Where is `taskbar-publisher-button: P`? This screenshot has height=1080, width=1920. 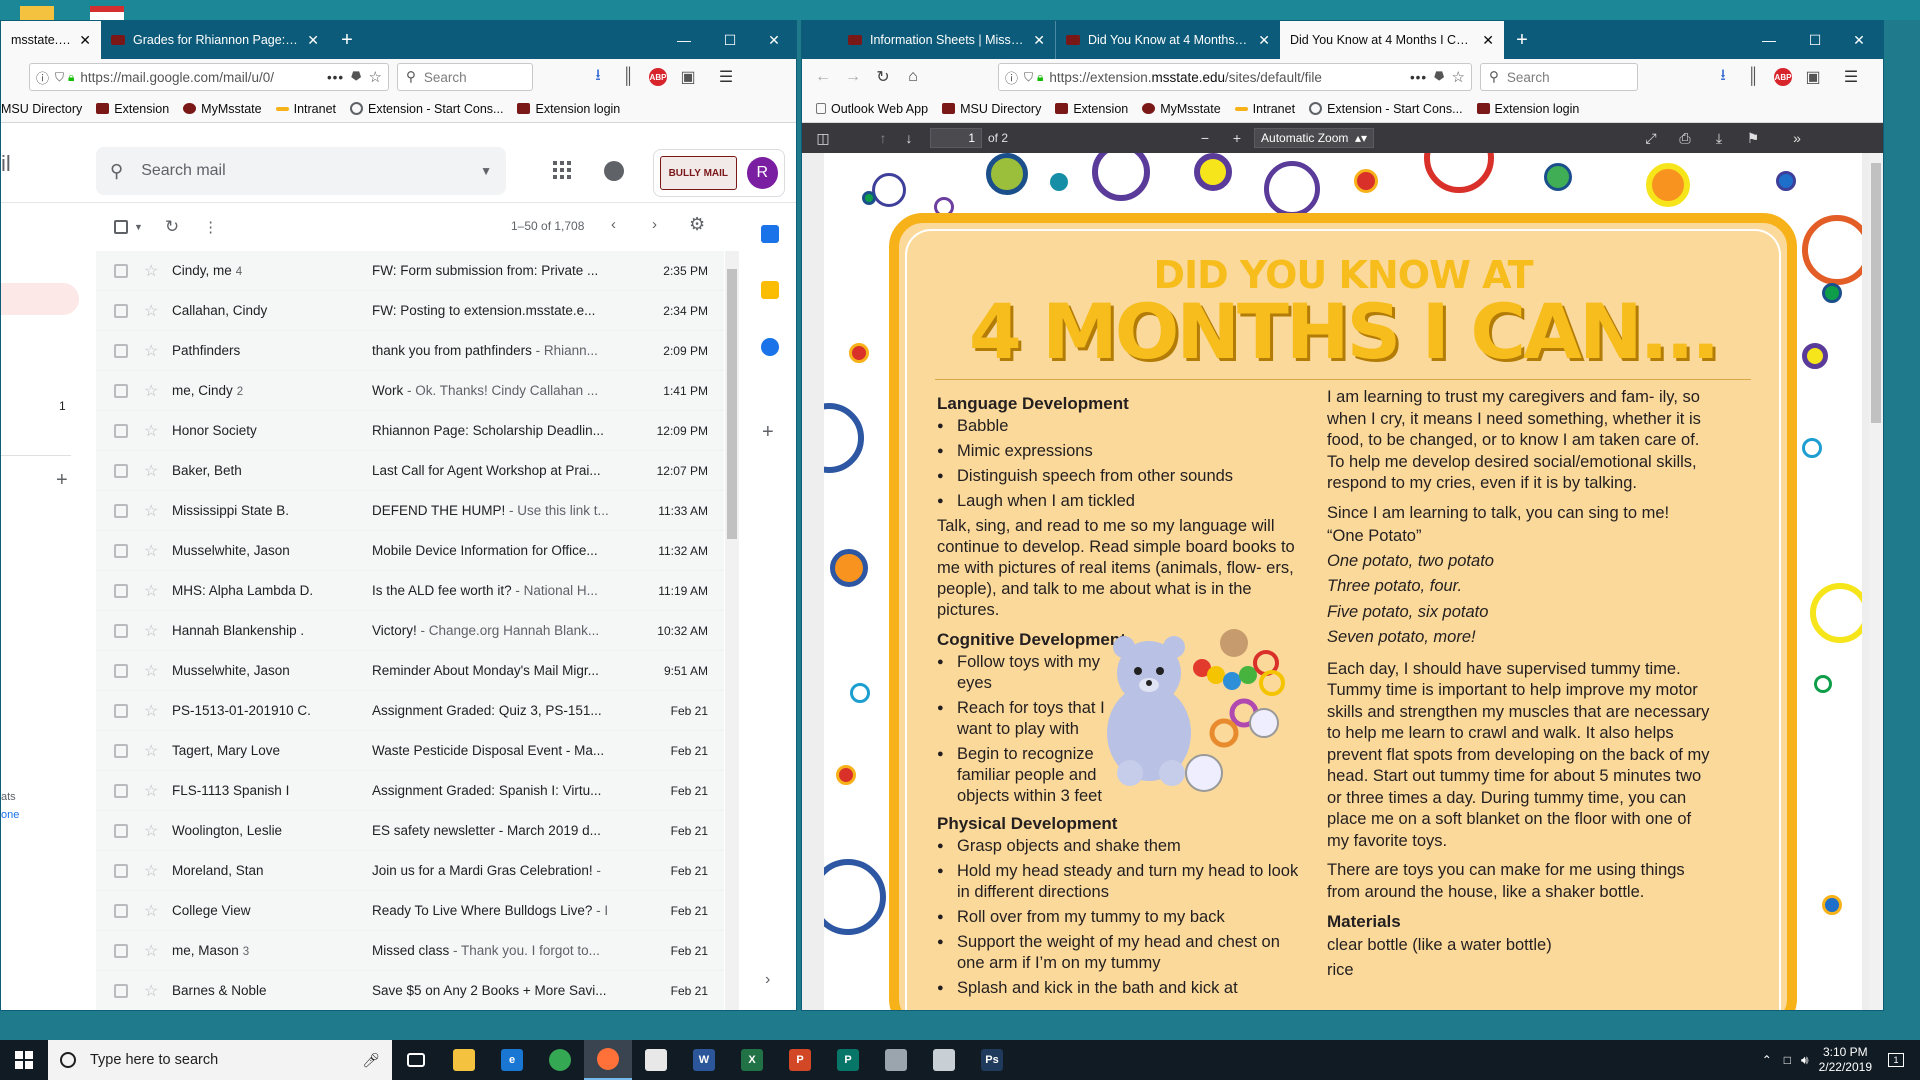
taskbar-publisher-button: P is located at coordinates (848, 1060).